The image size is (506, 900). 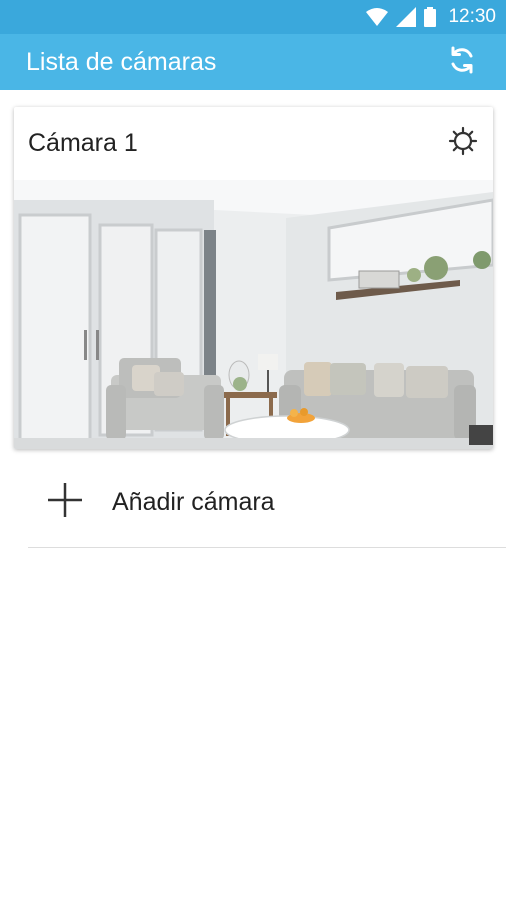 I want to click on camera-card-header: Cámara 1, so click(x=253, y=143).